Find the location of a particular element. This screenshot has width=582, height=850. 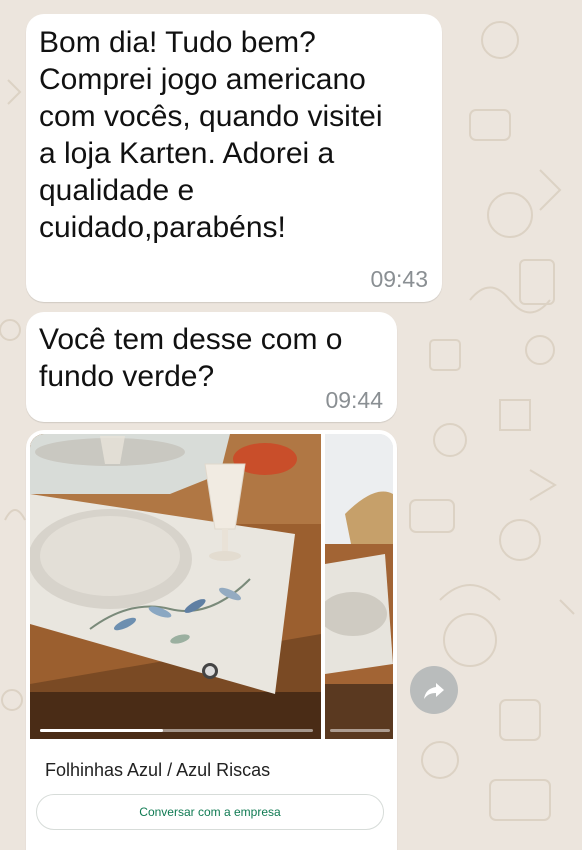

message-timestamp: 09:44 is located at coordinates (354, 400).